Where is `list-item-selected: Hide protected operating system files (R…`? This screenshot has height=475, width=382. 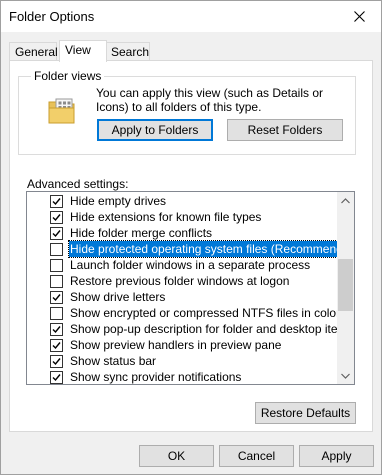 list-item-selected: Hide protected operating system files (R… is located at coordinates (190, 249).